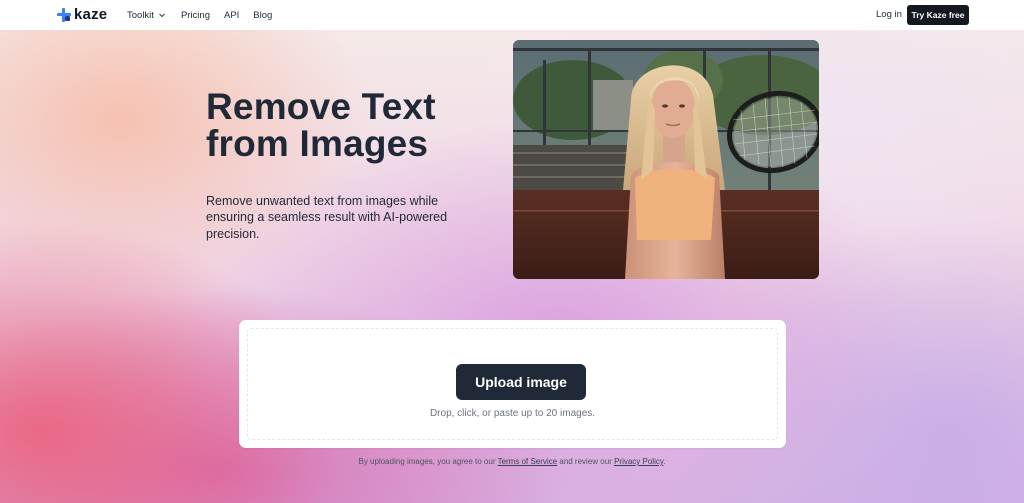 This screenshot has width=1024, height=503. Describe the element at coordinates (317, 143) in the screenshot. I see `page-title-line-2: from Images` at that location.